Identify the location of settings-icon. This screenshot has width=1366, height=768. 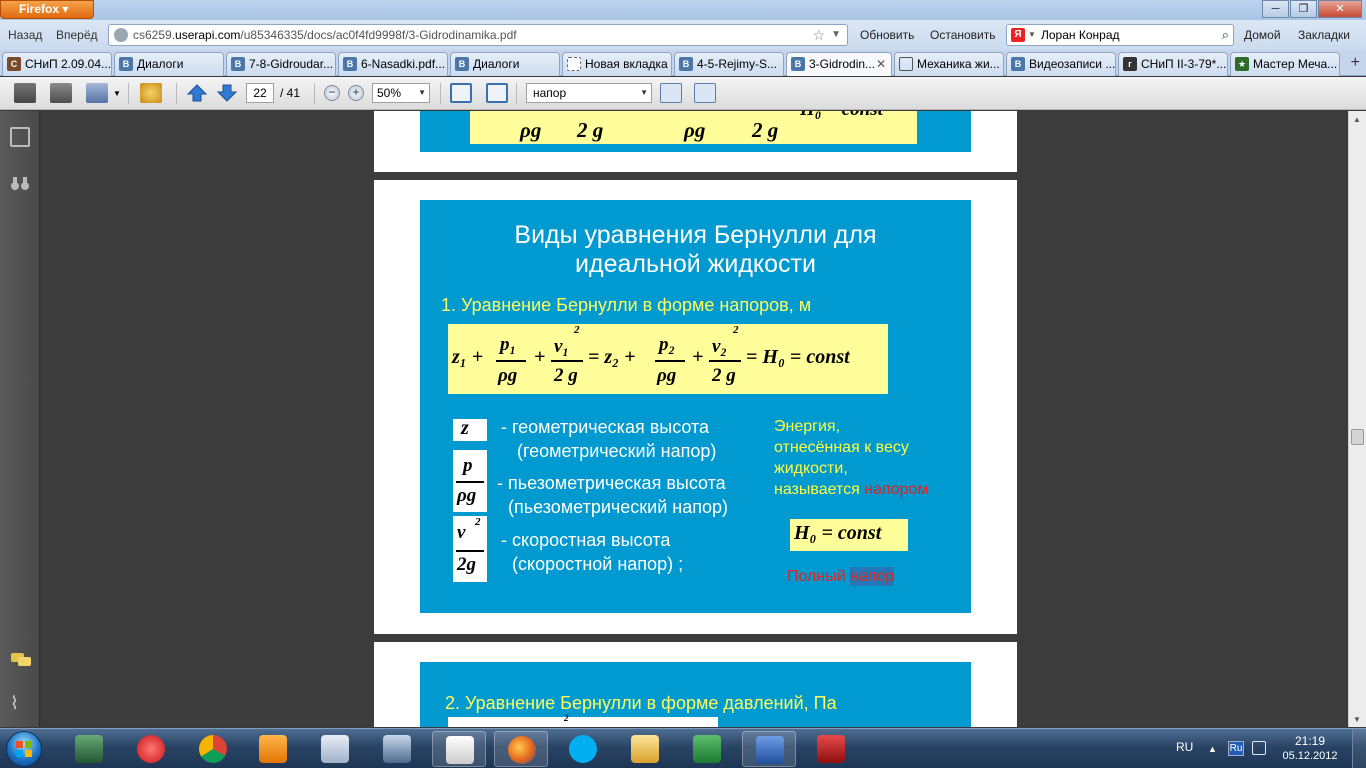
(151, 93).